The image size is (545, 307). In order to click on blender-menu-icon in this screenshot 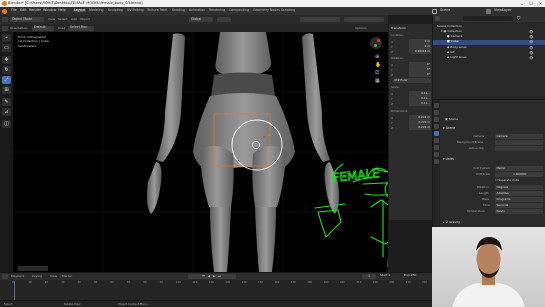, I will do `click(4, 11)`.